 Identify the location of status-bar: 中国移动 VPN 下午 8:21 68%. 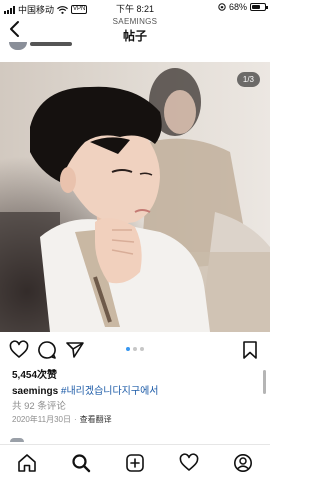
(135, 8).